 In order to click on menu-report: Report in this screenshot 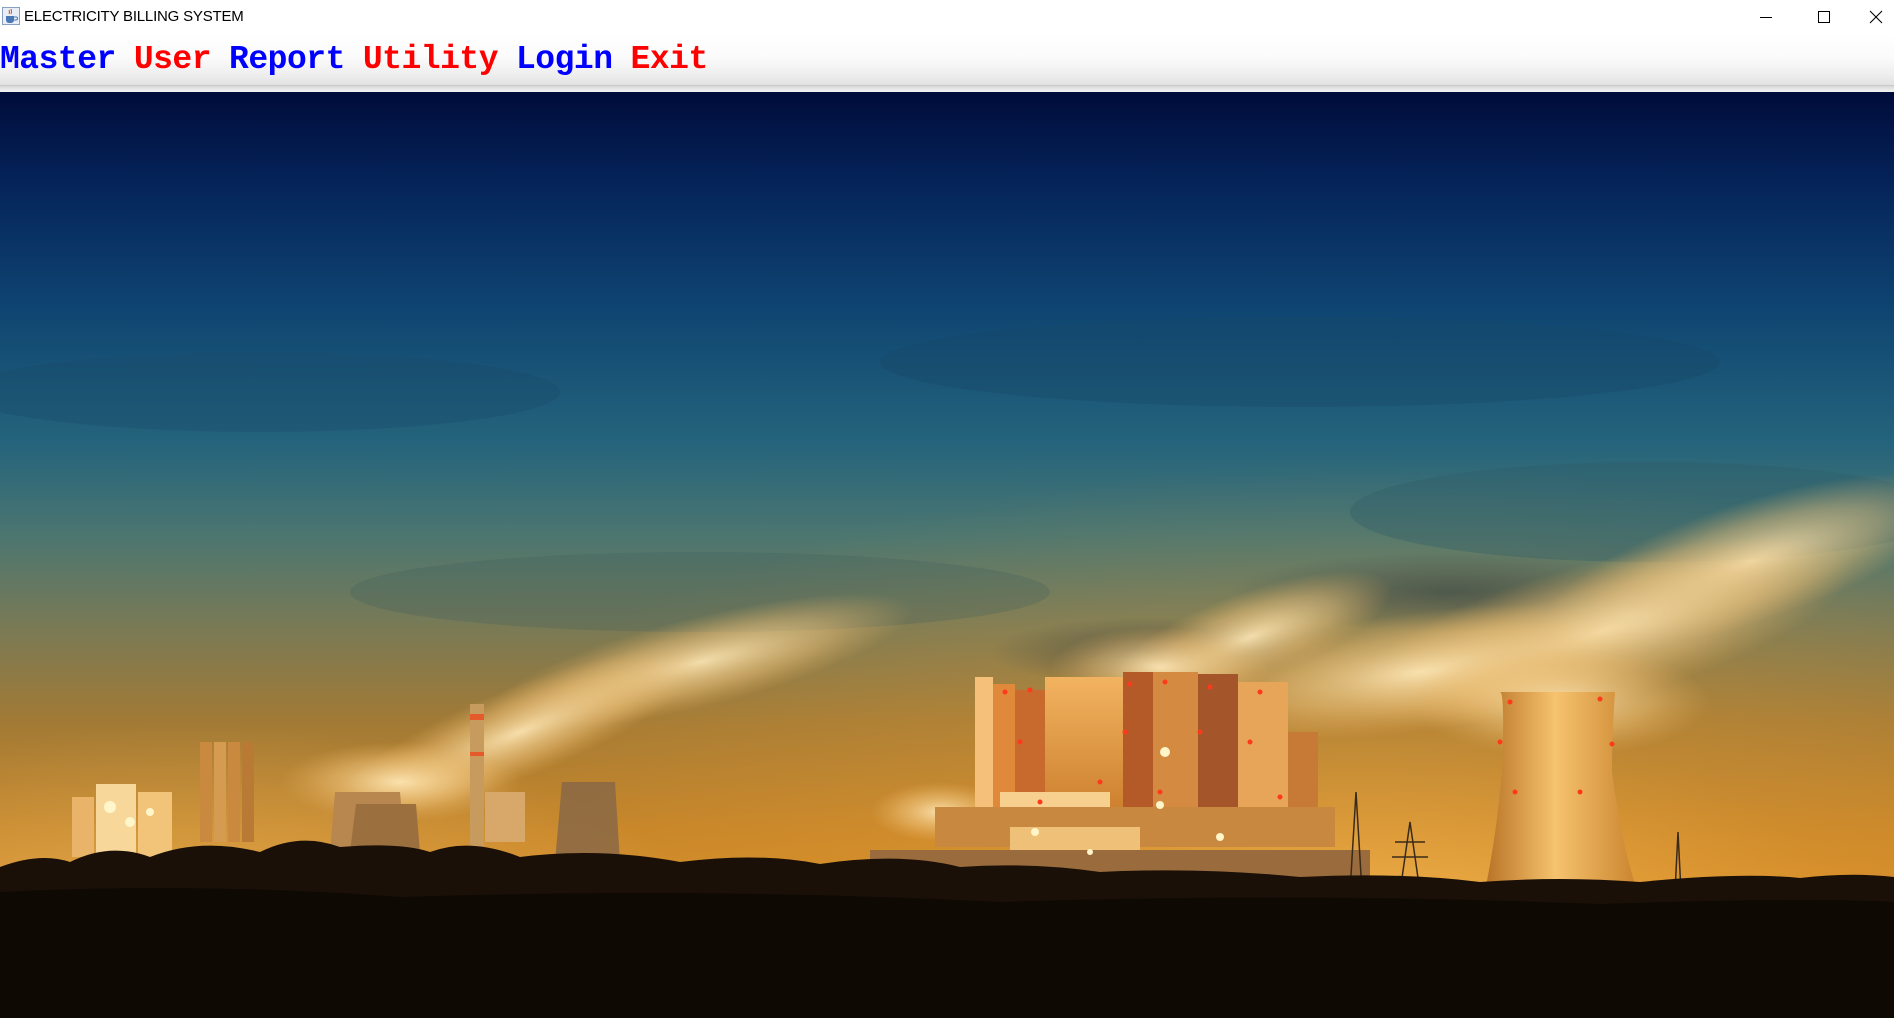, I will do `click(287, 60)`.